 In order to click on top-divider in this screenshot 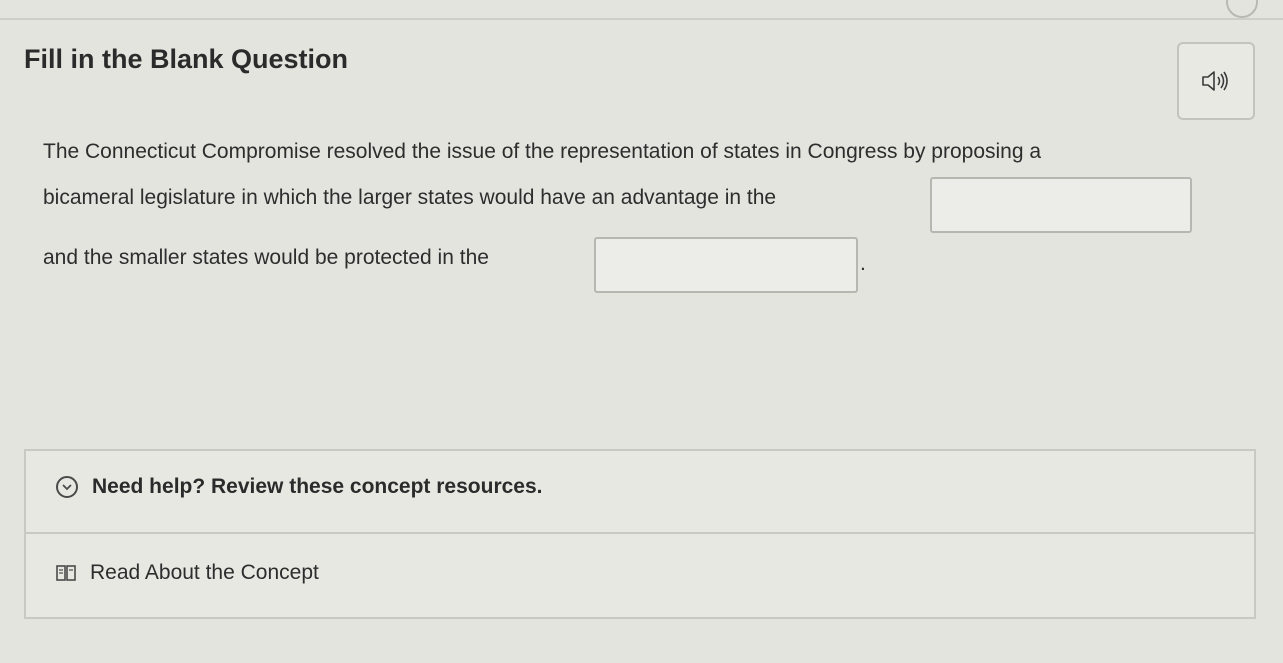, I will do `click(641, 19)`.